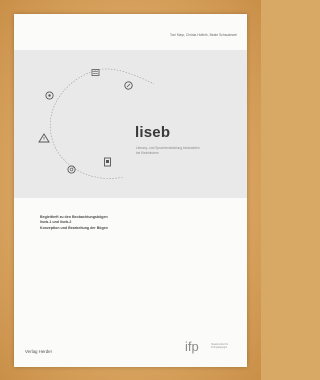  What do you see at coordinates (128, 85) in the screenshot?
I see `pencil-circle-icon` at bounding box center [128, 85].